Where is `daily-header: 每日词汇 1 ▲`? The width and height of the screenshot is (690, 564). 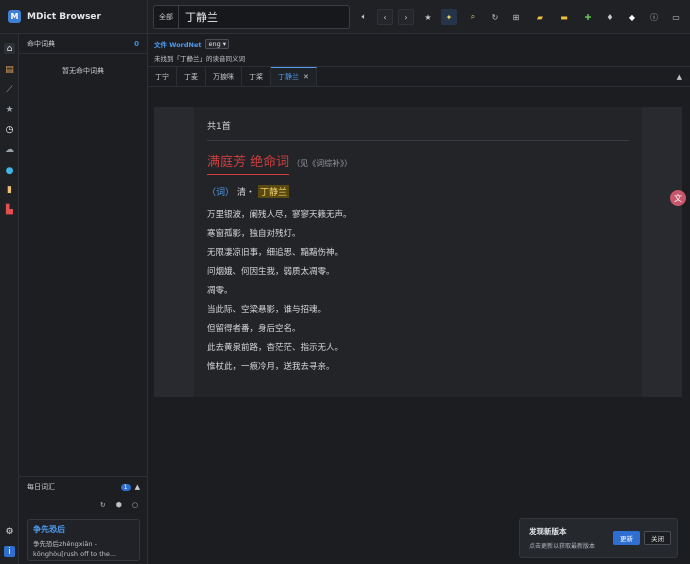
daily-header: 每日词汇 1 ▲ is located at coordinates (83, 487).